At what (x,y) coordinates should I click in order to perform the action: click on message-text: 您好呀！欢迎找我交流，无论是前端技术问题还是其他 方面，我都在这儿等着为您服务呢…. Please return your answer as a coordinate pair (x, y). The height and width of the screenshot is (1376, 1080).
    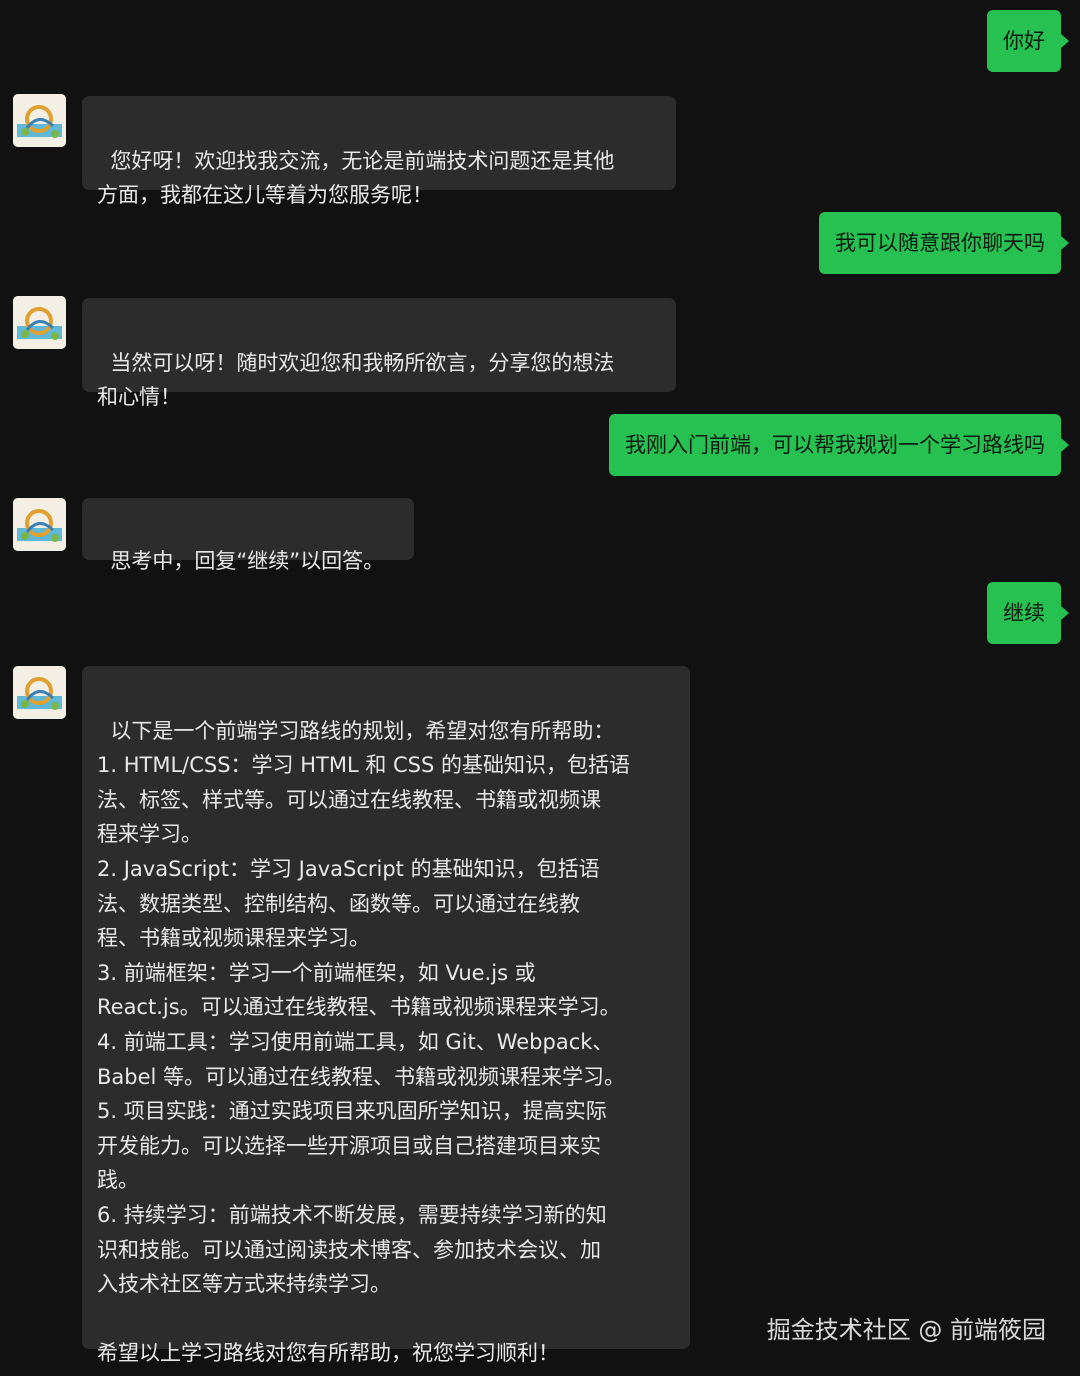
    Looking at the image, I should click on (356, 178).